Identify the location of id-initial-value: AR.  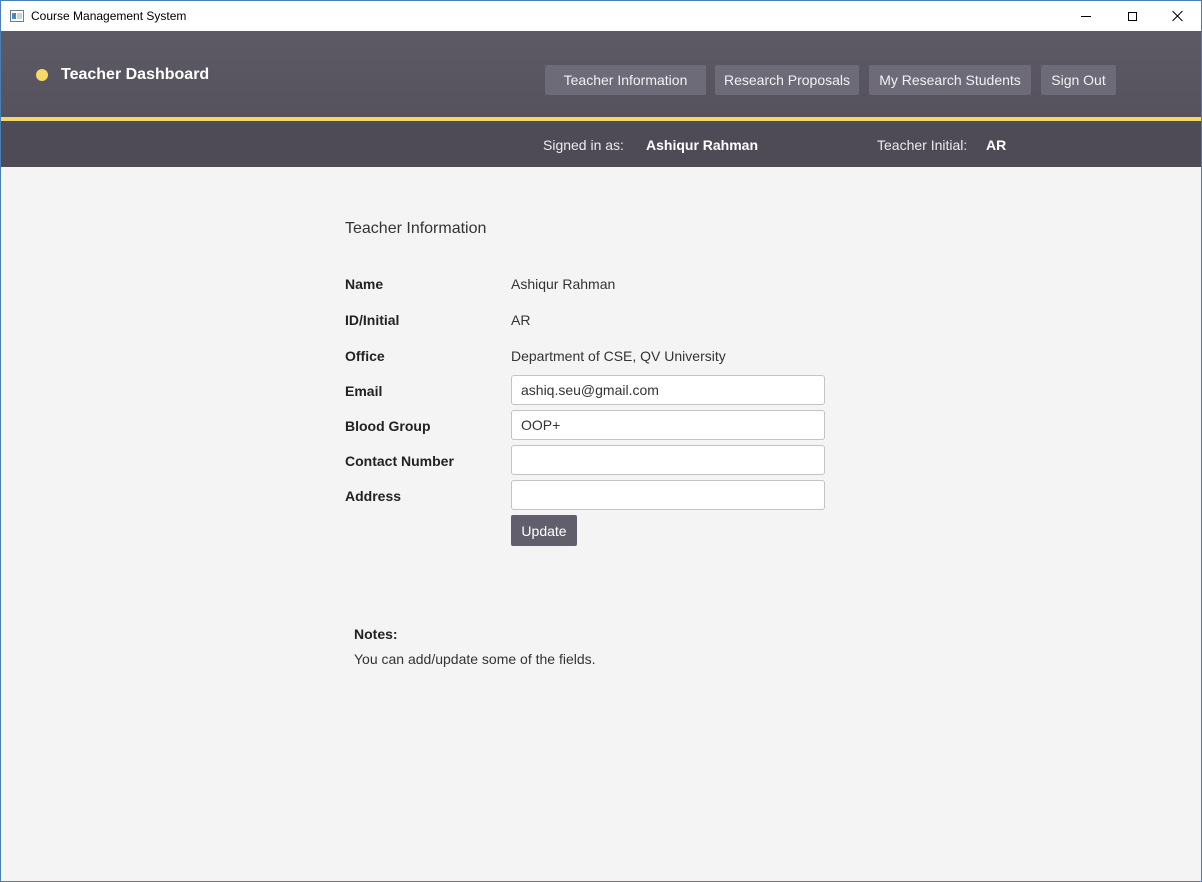
(521, 320).